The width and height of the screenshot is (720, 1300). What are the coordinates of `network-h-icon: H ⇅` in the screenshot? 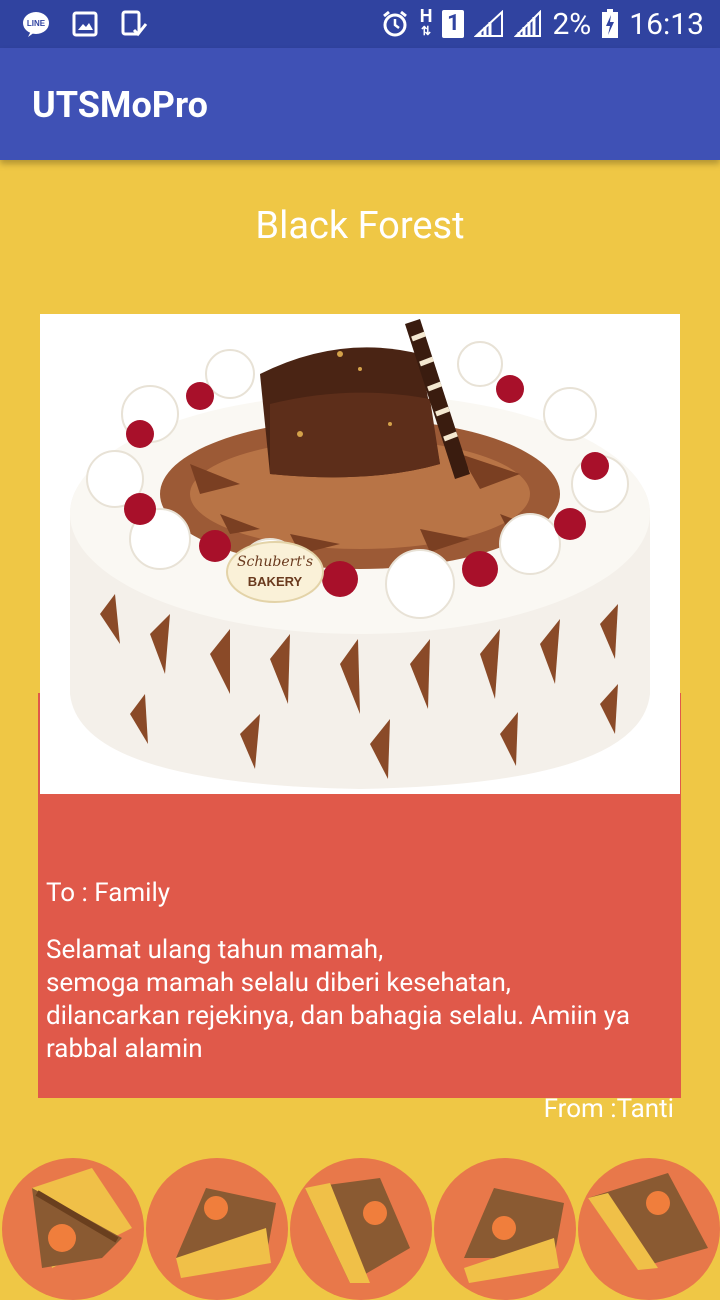 It's located at (426, 22).